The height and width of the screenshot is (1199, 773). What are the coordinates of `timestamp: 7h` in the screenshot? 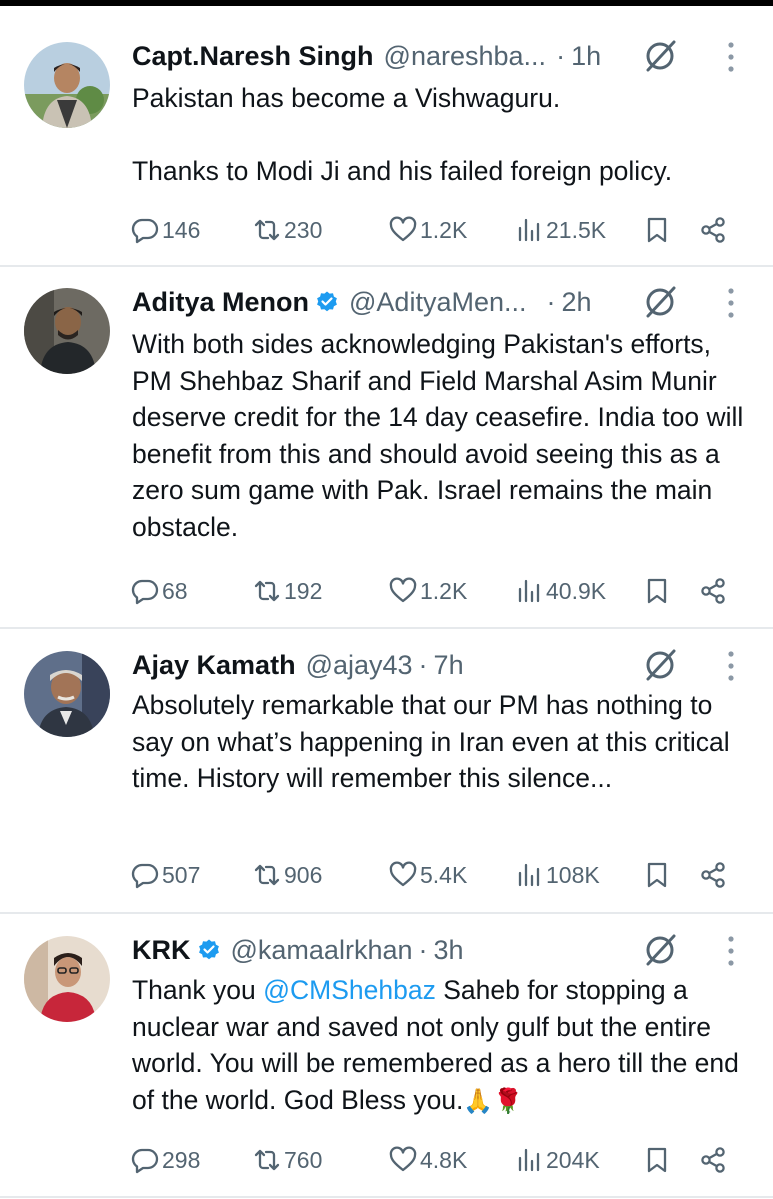 It's located at (449, 665).